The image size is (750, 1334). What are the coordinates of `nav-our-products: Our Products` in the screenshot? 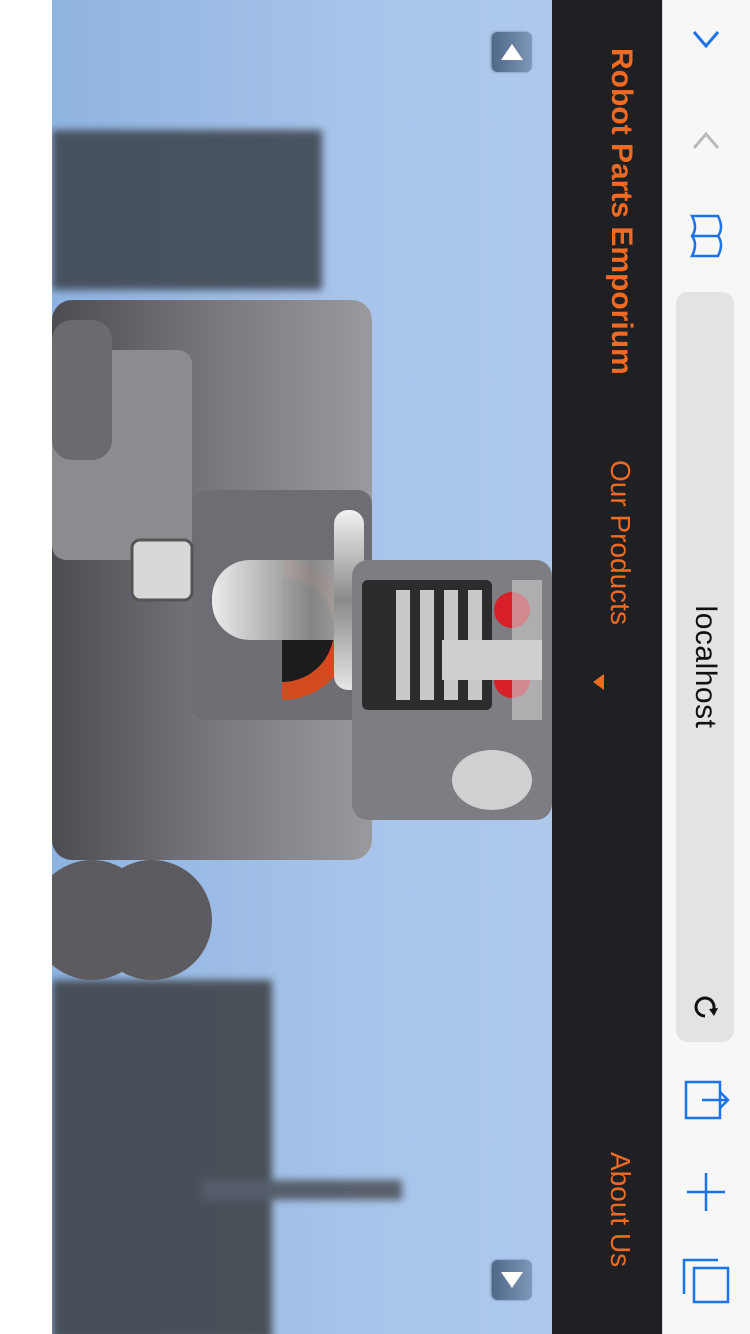 It's located at (620, 542).